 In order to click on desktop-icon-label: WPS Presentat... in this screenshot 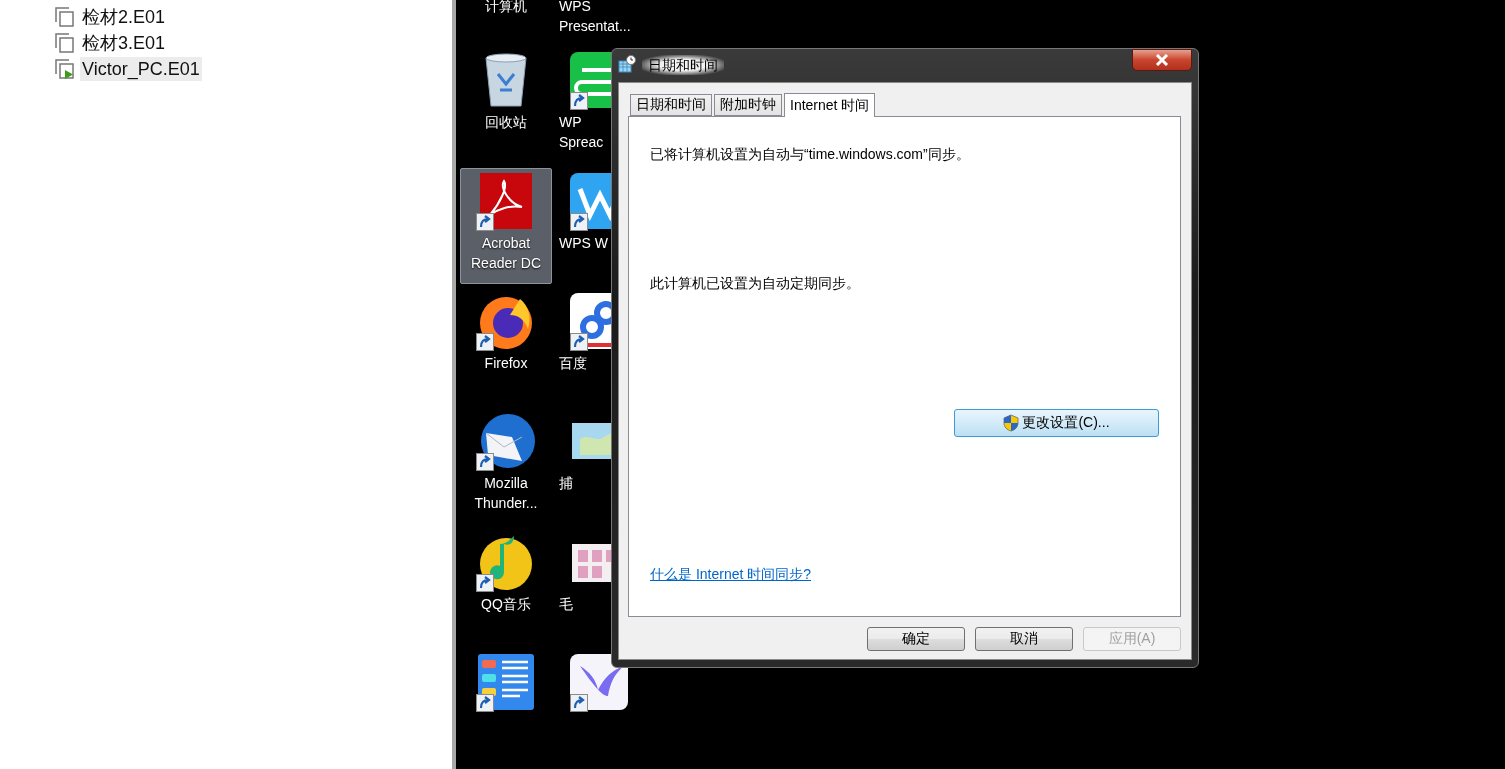, I will do `click(593, 18)`.